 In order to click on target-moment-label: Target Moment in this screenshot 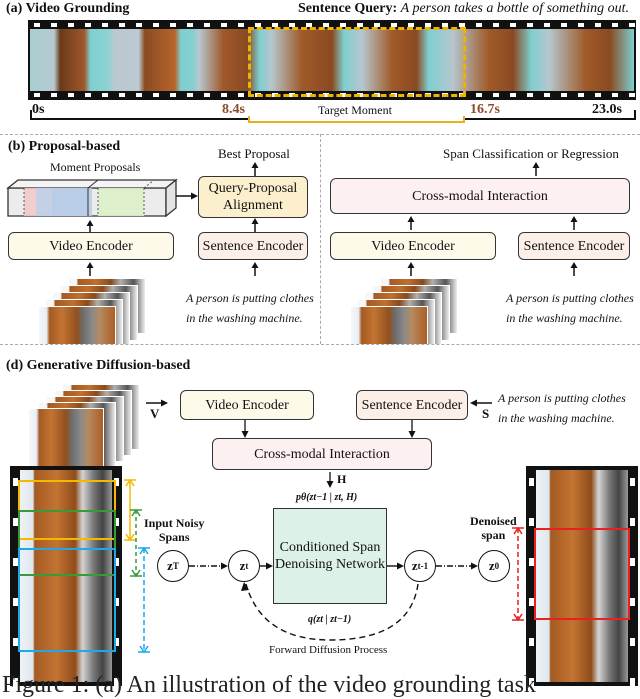, I will do `click(355, 110)`.